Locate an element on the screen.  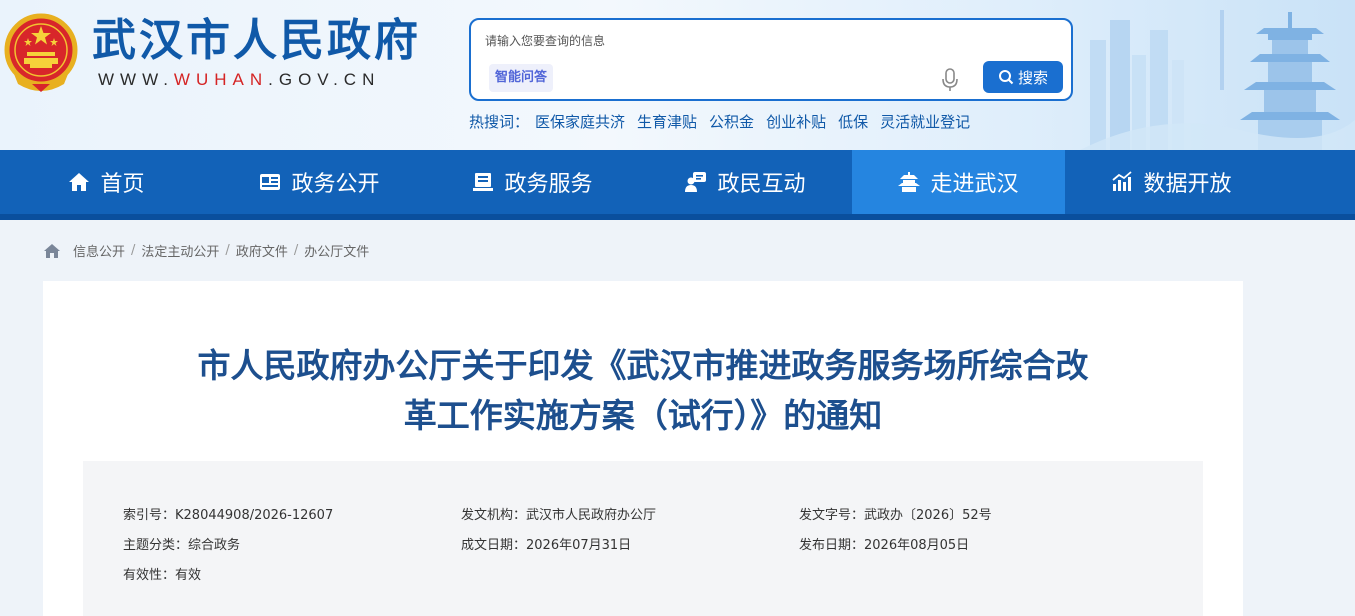
page-title-line: 市人民政府办公厅关于印发《武汉市推进政务服务场所综合改 is located at coordinates (643, 365).